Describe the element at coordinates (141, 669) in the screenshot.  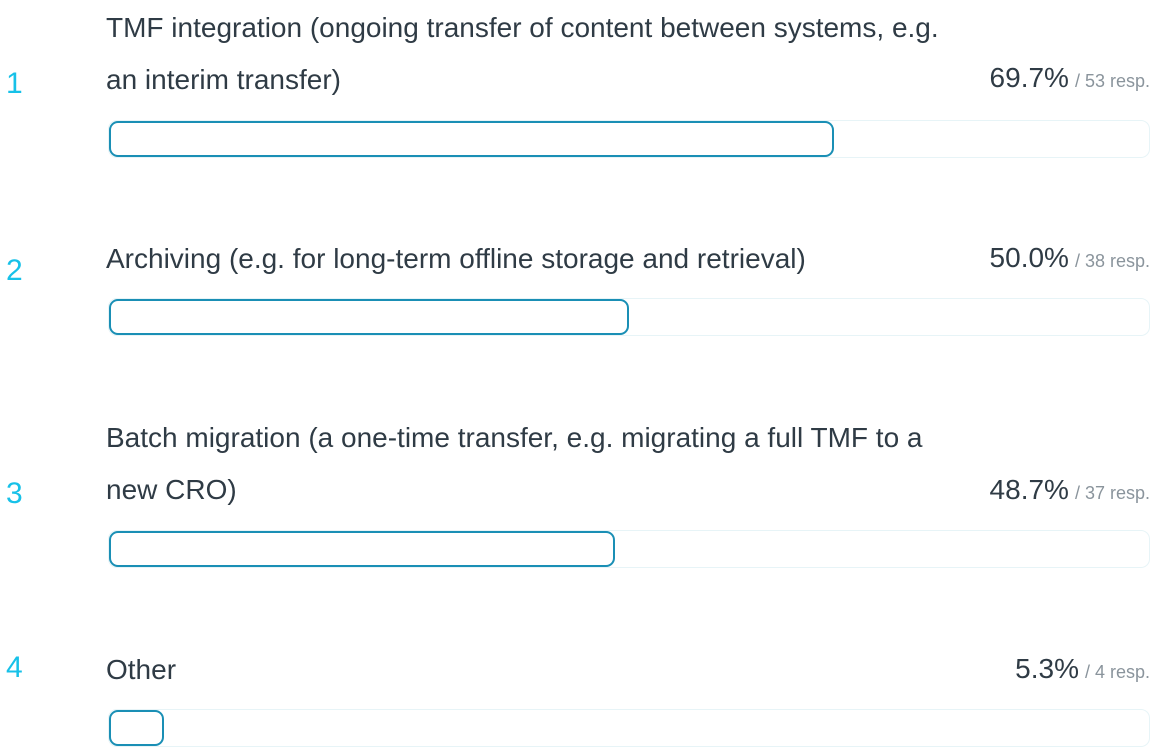
I see `option-label: Other` at that location.